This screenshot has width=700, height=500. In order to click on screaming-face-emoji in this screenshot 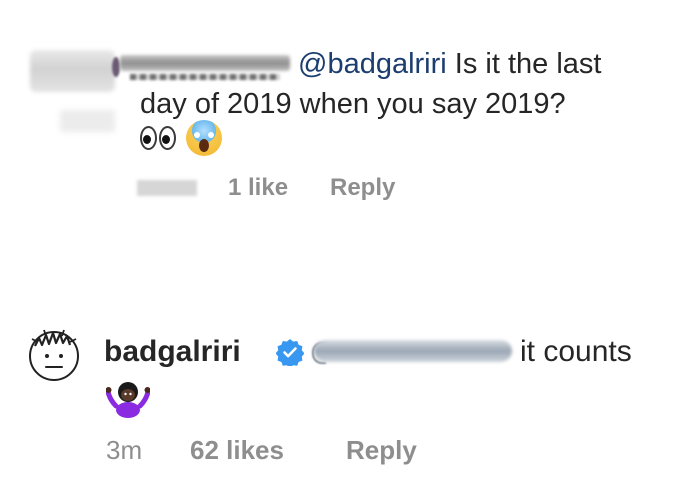, I will do `click(204, 138)`.